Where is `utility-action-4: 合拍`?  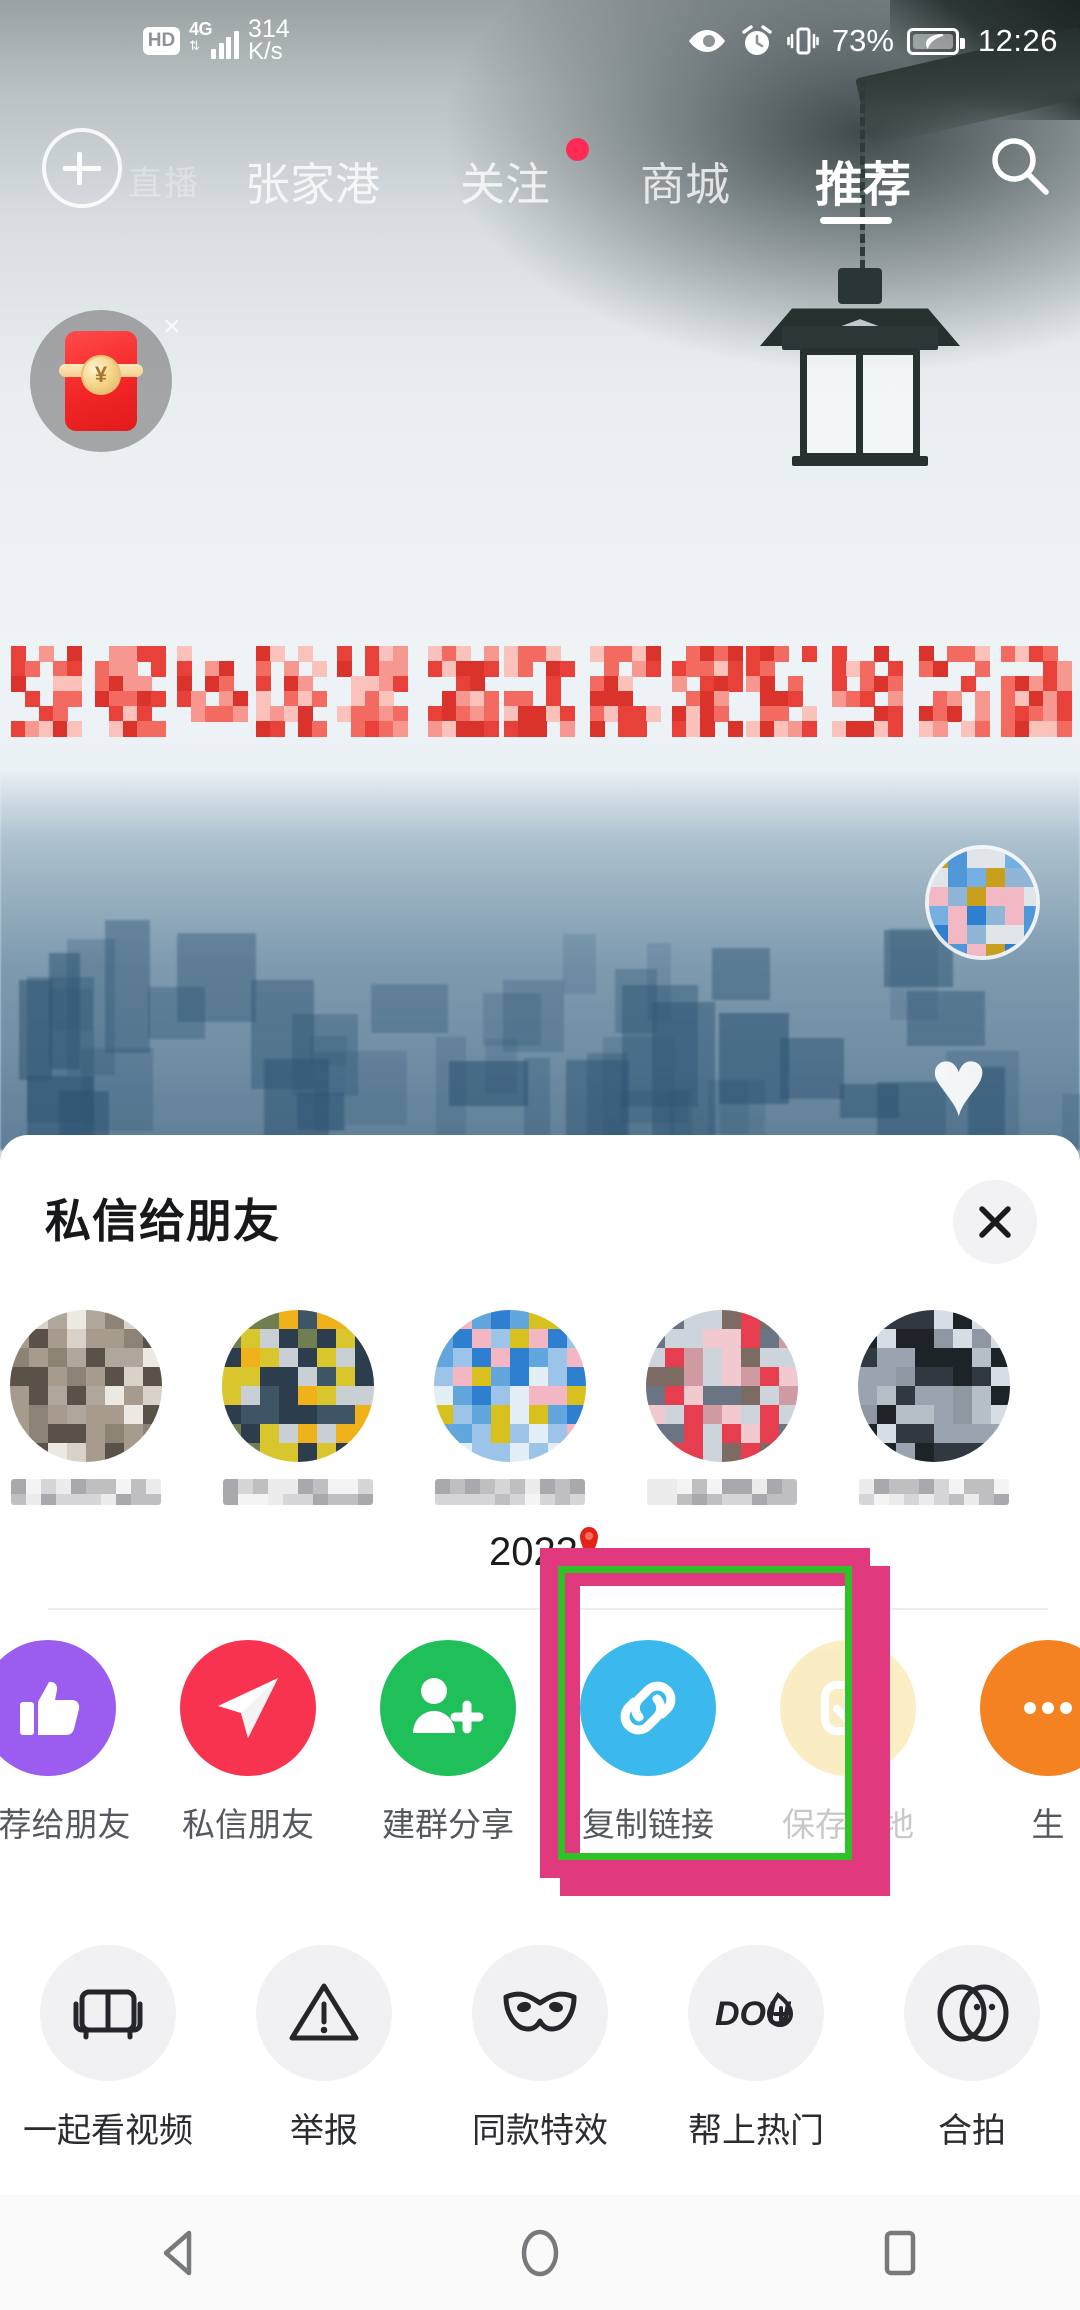
utility-action-4: 合拍 is located at coordinates (972, 2048).